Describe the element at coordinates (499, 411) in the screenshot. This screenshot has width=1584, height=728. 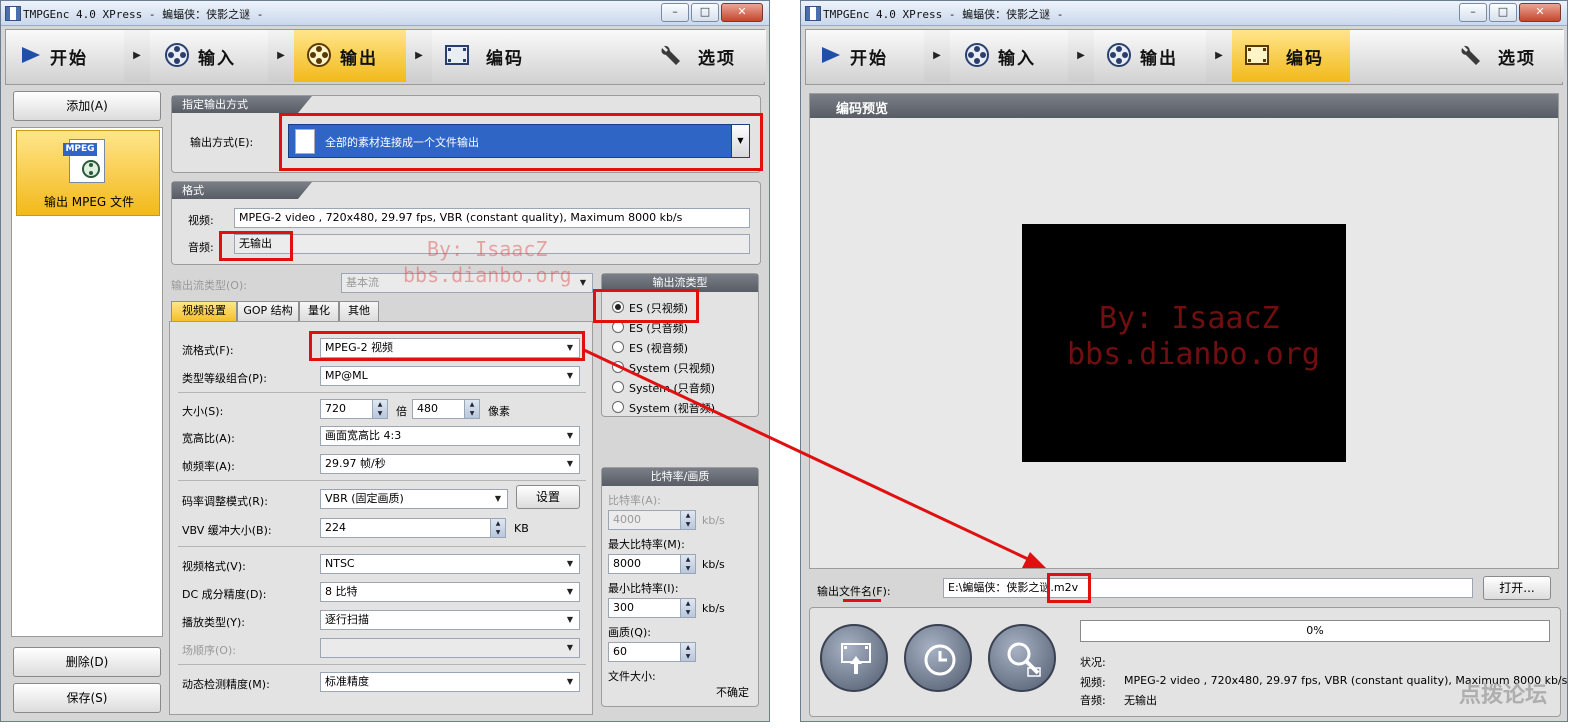
I see `pixels-label: 像素` at that location.